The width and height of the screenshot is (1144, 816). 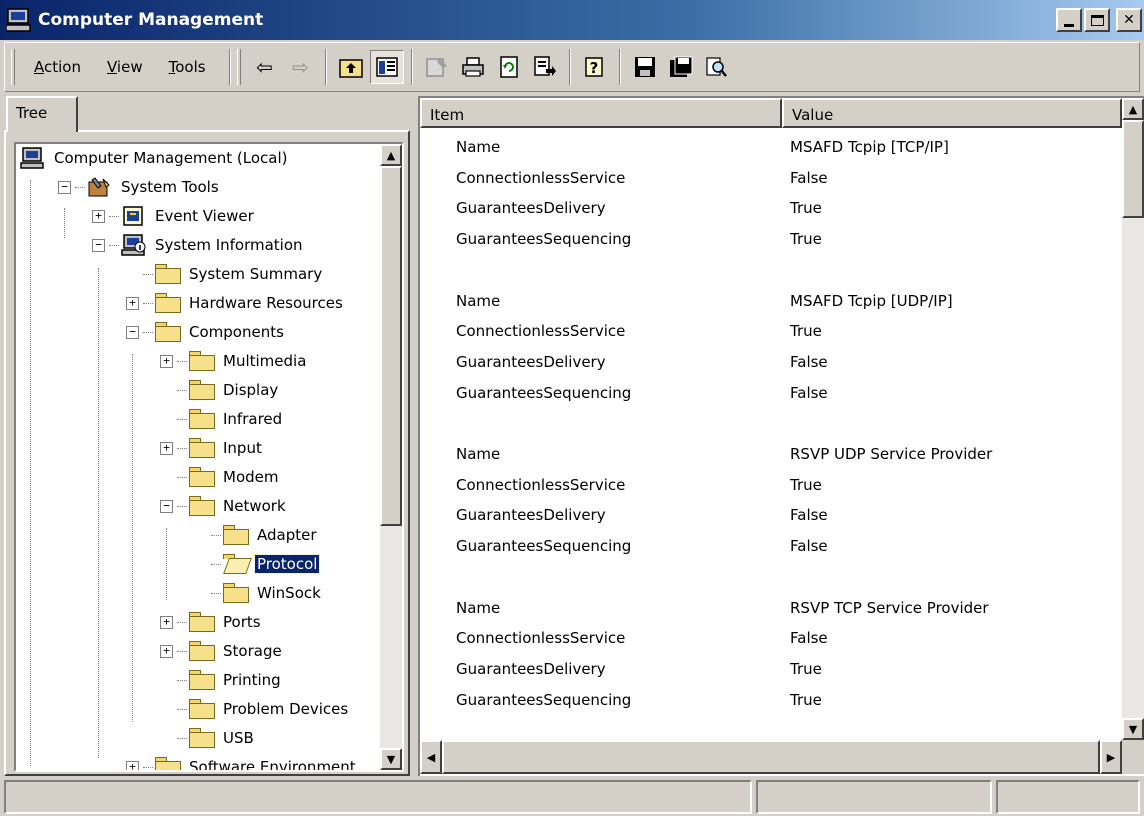 I want to click on close-button: ✕, so click(x=1129, y=20).